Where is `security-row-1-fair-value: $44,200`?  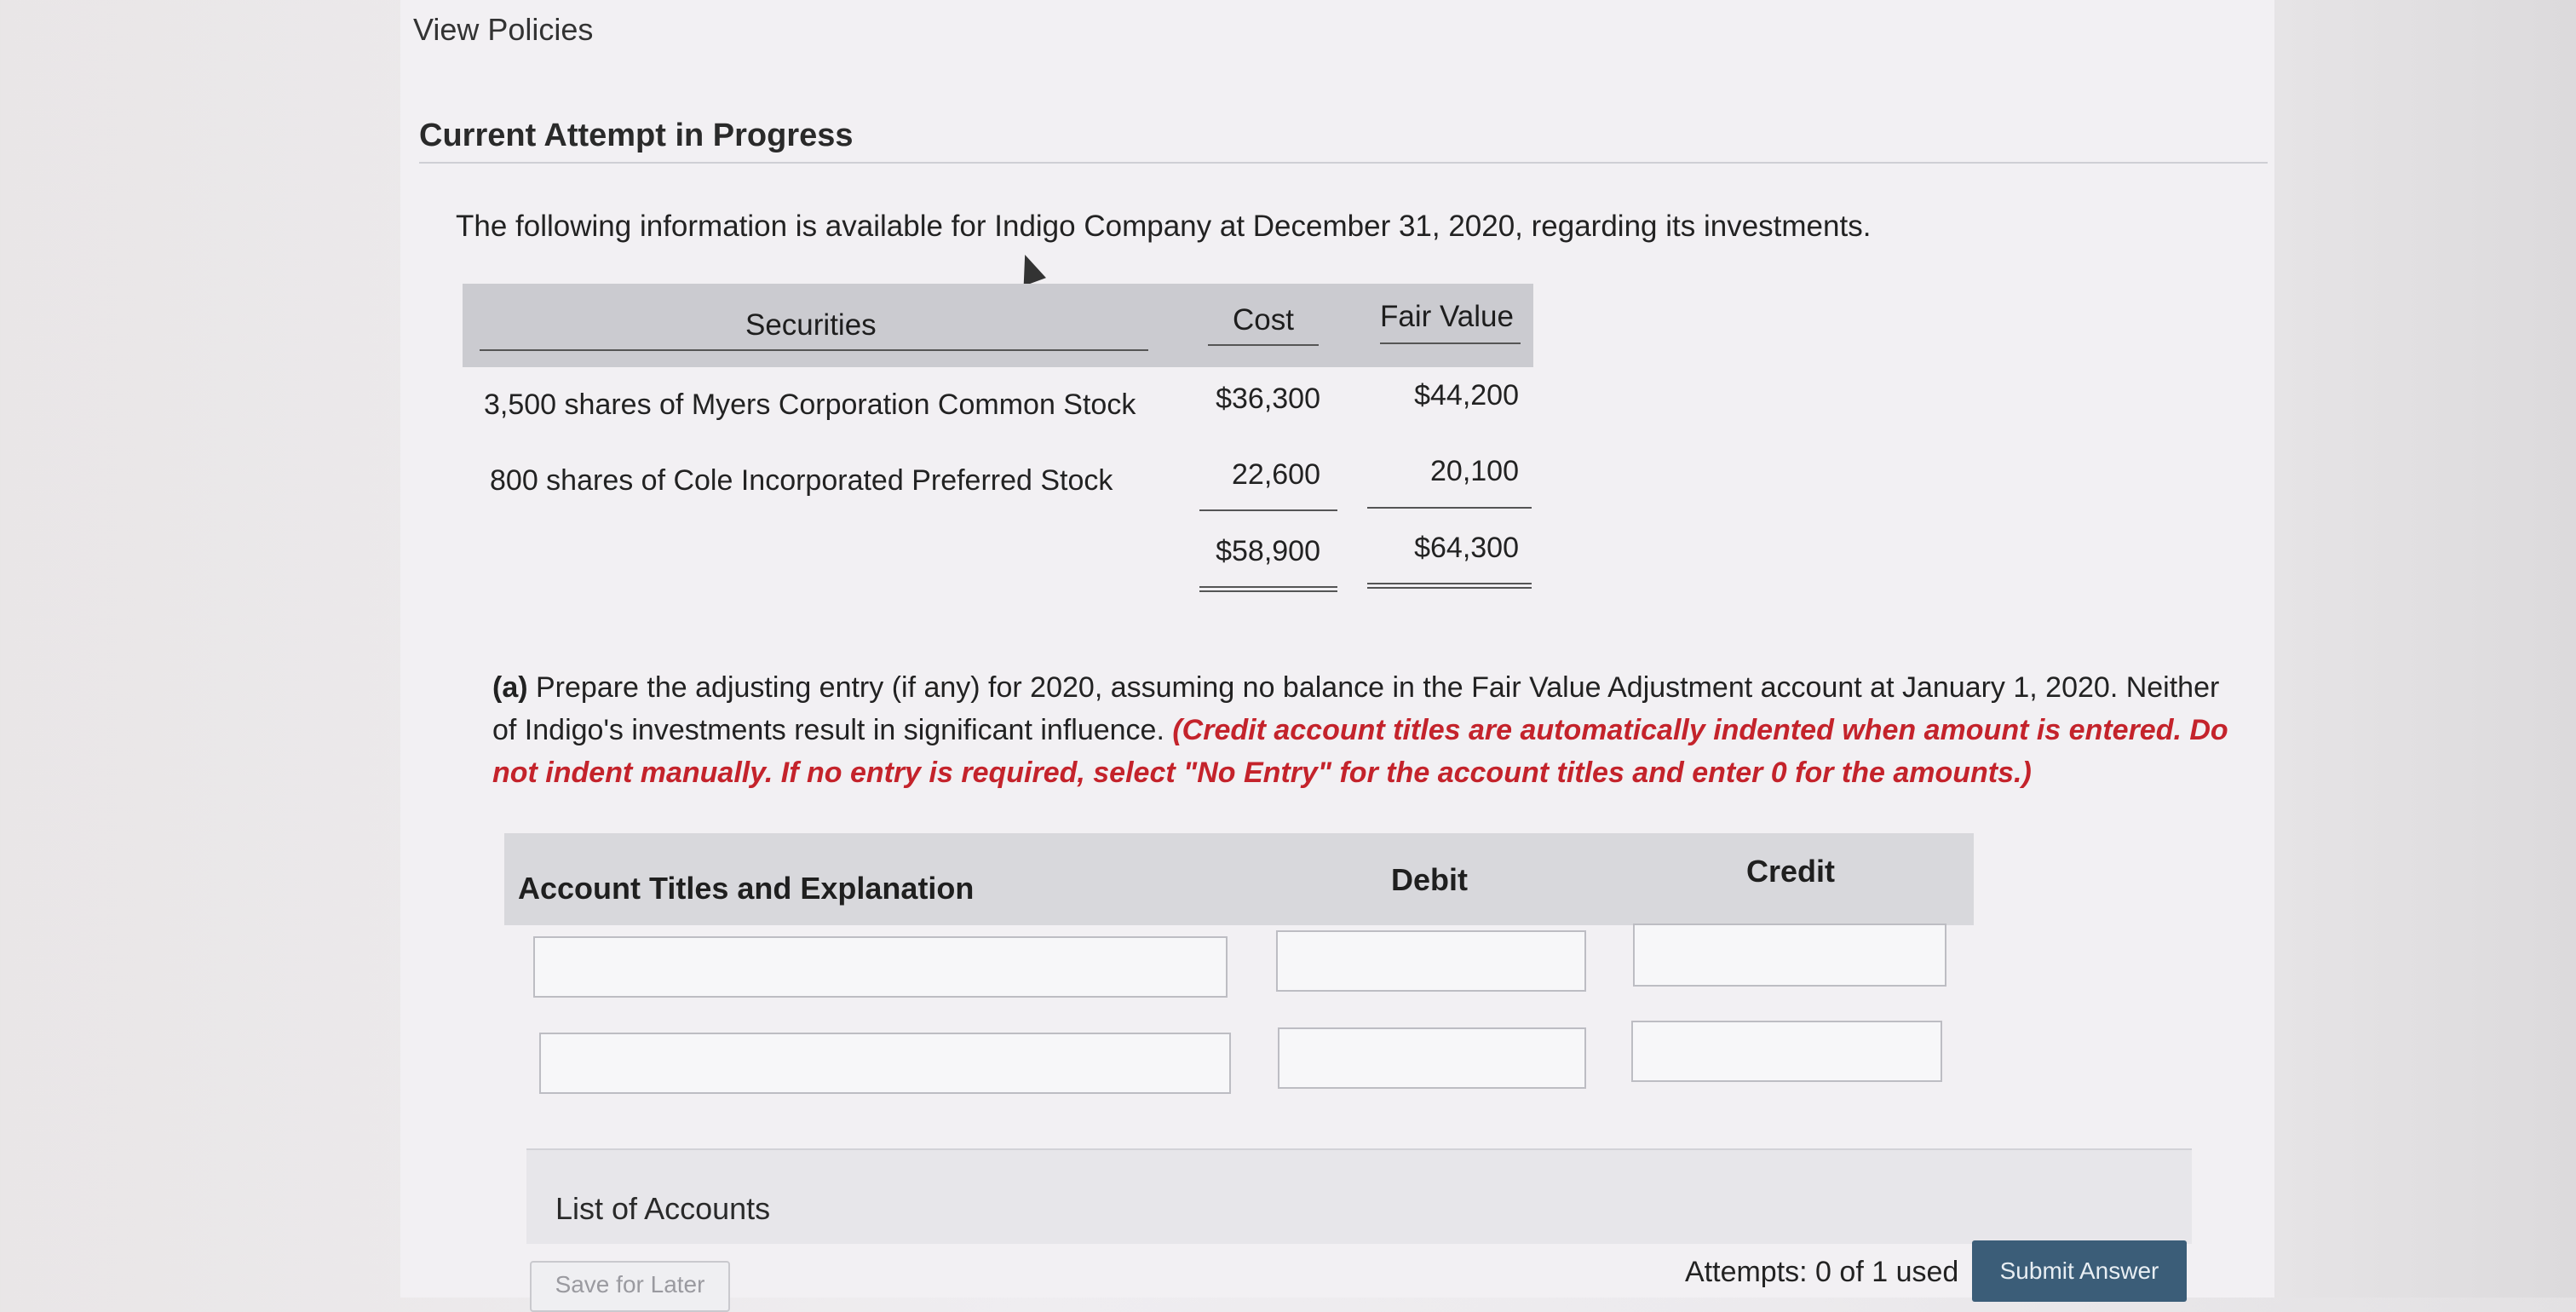
security-row-1-fair-value: $44,200 is located at coordinates (1467, 395).